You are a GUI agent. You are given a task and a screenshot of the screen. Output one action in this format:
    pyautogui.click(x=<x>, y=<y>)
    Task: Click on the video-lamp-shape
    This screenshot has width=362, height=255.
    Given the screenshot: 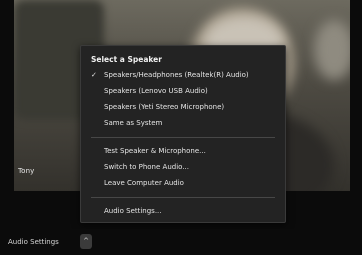 What is the action you would take?
    pyautogui.click(x=332, y=50)
    